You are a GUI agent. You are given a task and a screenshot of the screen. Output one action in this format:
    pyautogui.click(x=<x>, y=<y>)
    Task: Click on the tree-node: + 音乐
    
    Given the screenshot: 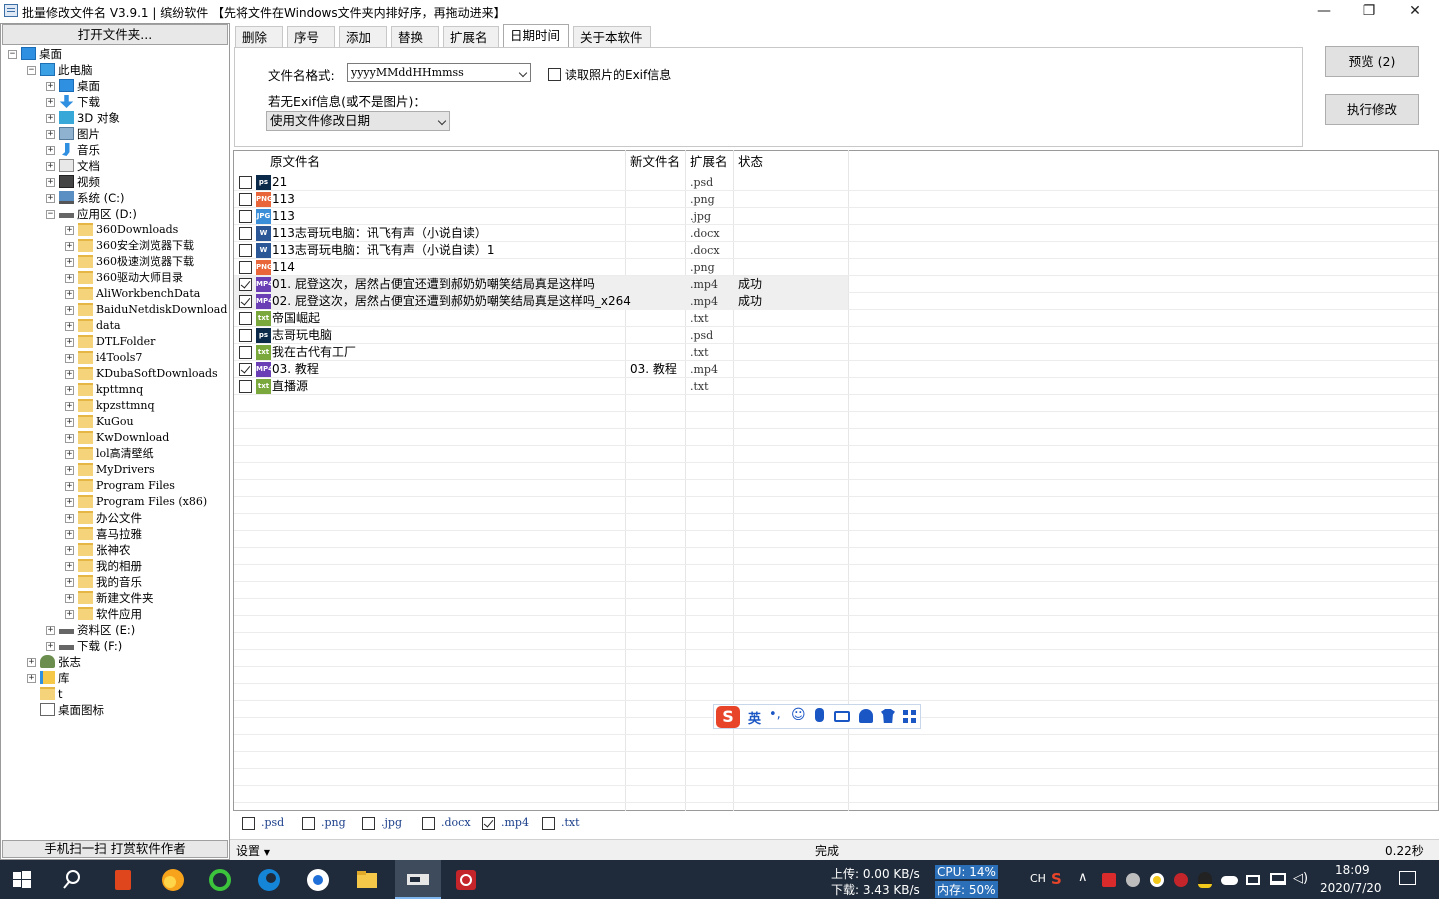 What is the action you would take?
    pyautogui.click(x=115, y=150)
    